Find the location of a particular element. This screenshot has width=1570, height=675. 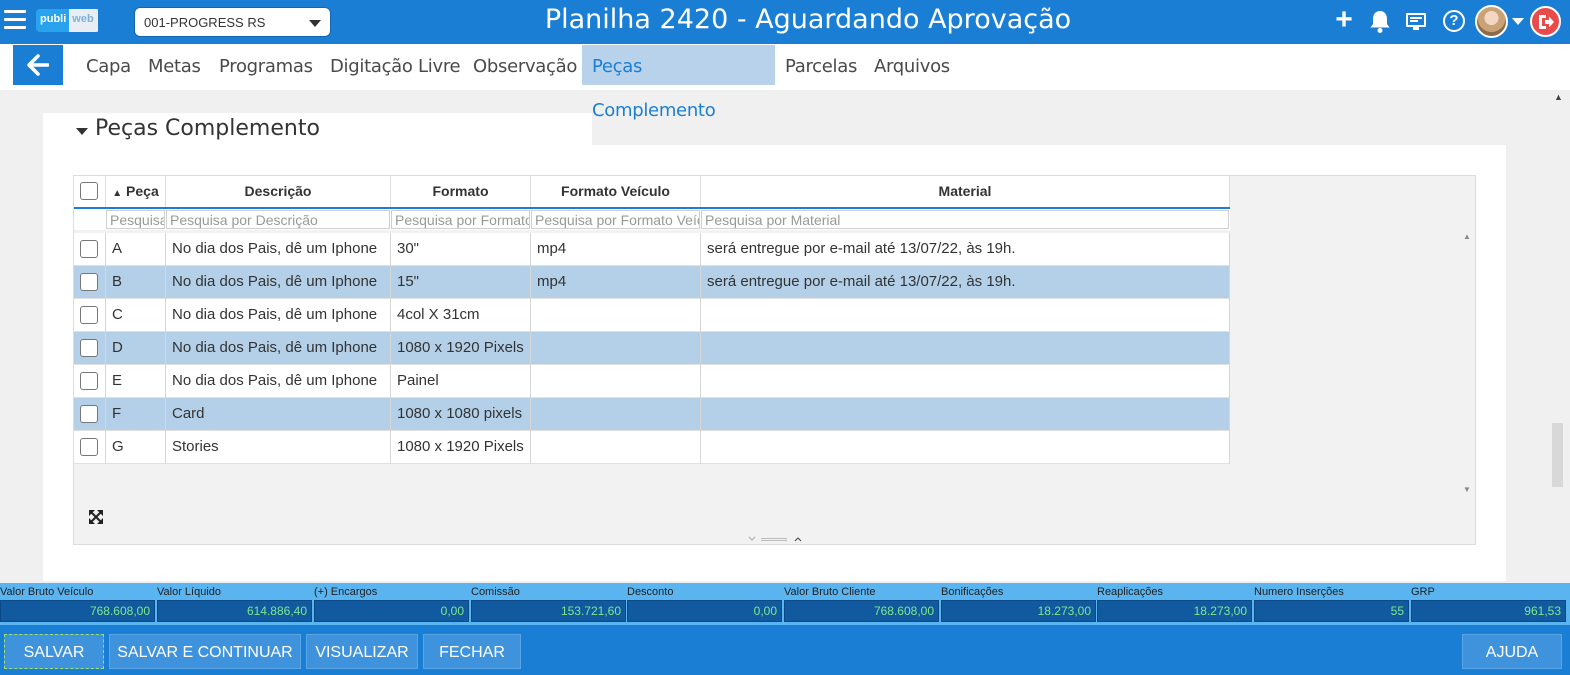

arrow-left-icon is located at coordinates (38, 65).